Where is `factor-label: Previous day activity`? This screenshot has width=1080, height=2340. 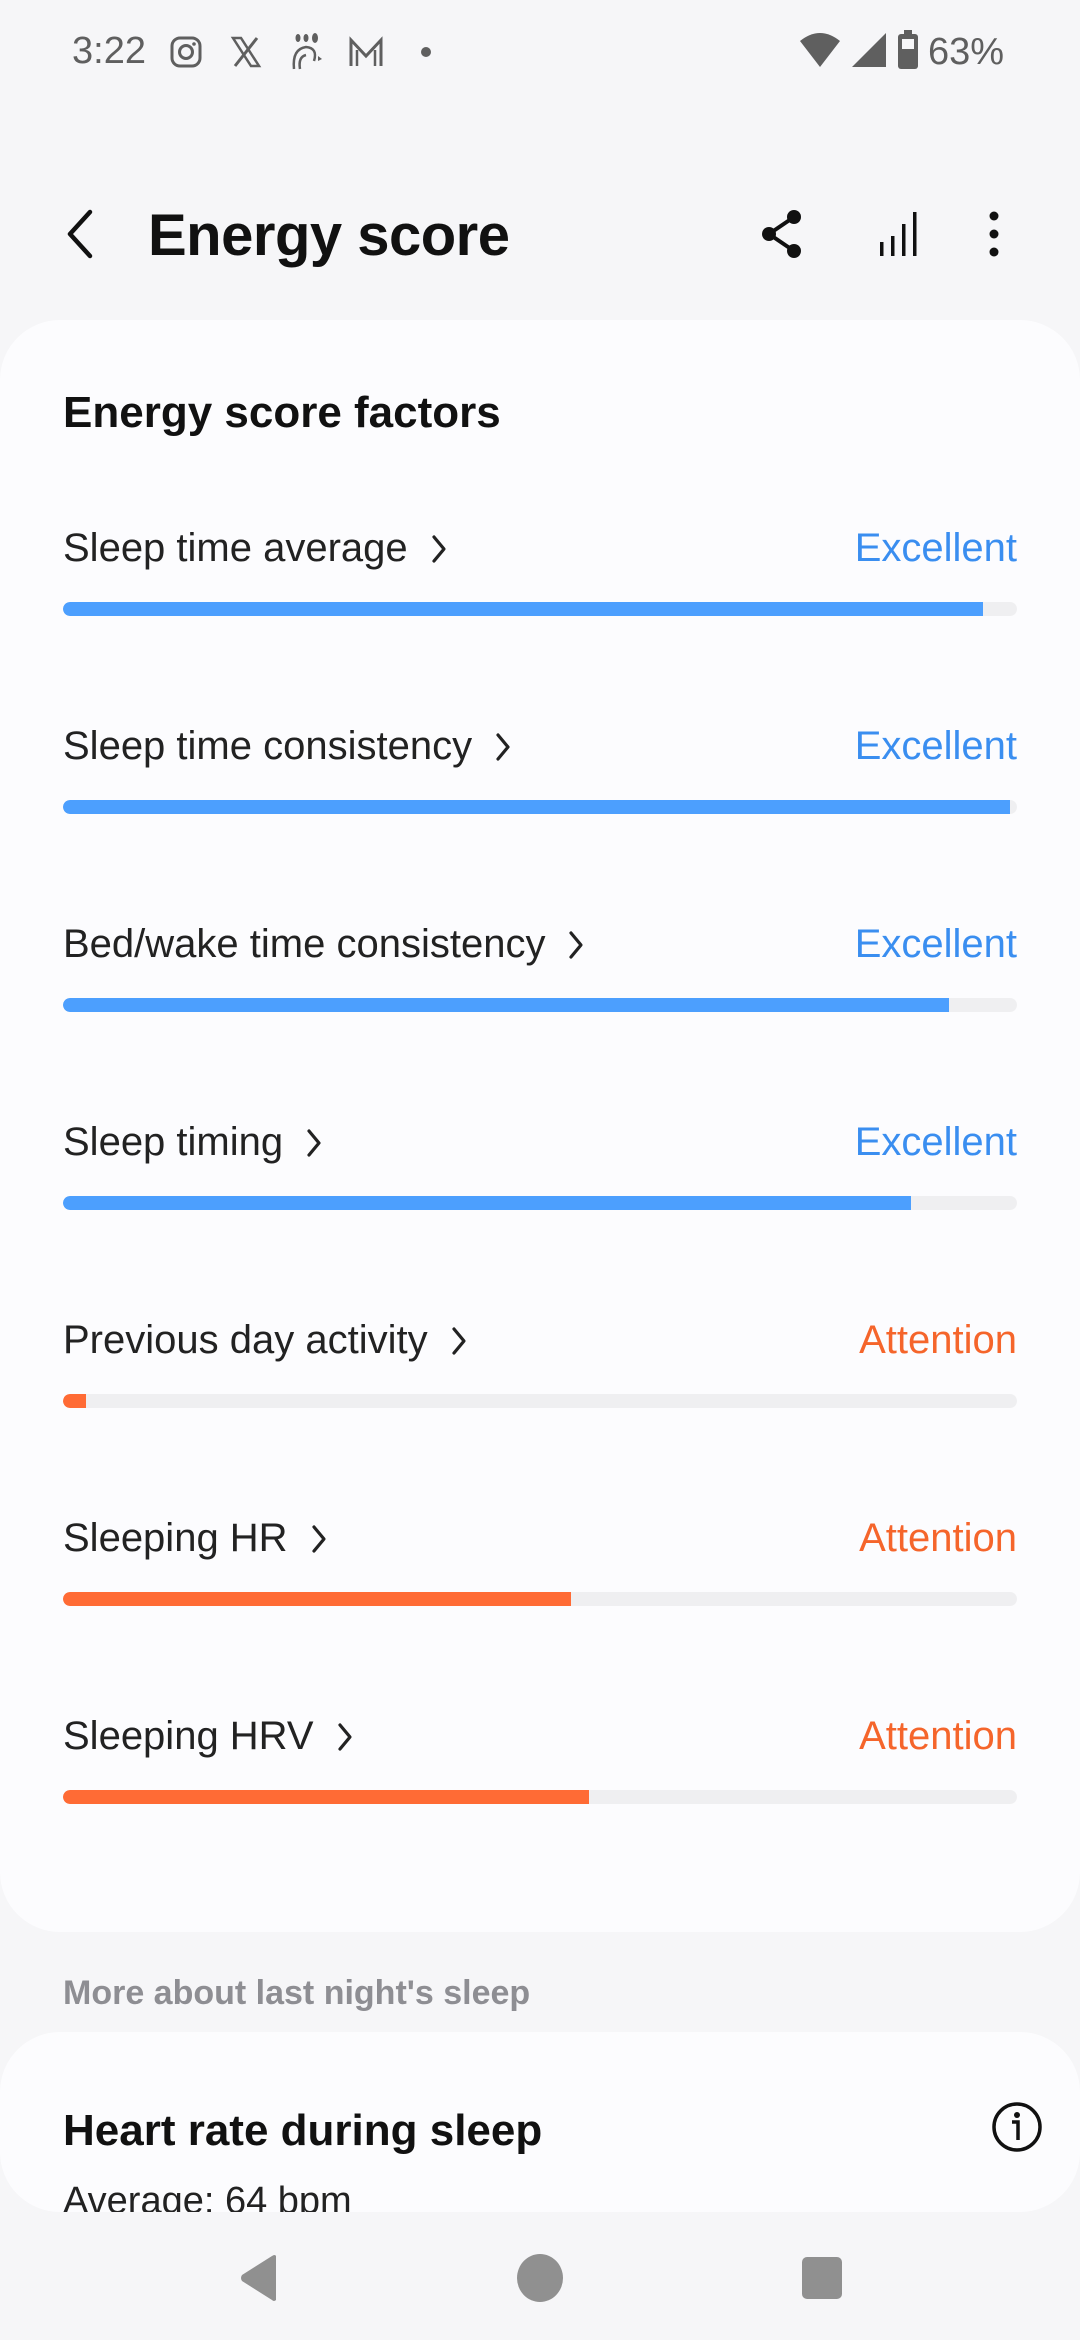
factor-label: Previous day activity is located at coordinates (265, 1340).